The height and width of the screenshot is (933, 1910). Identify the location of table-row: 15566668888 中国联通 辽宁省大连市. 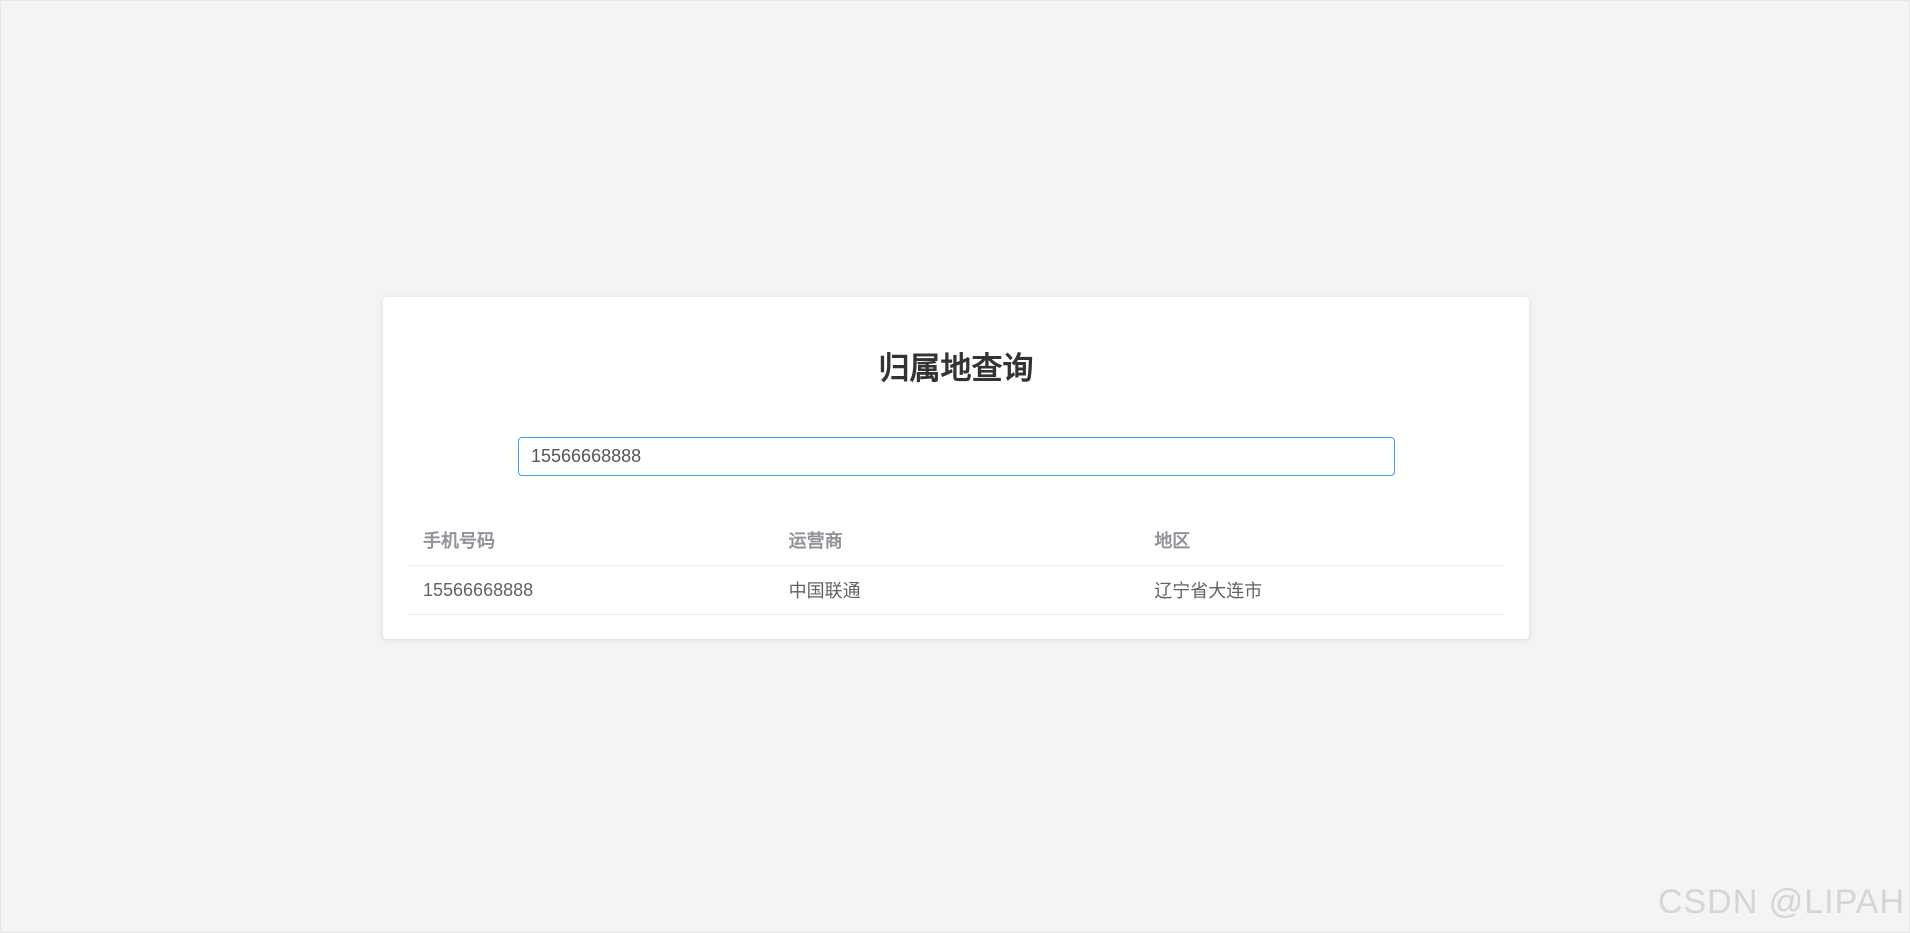
(955, 590).